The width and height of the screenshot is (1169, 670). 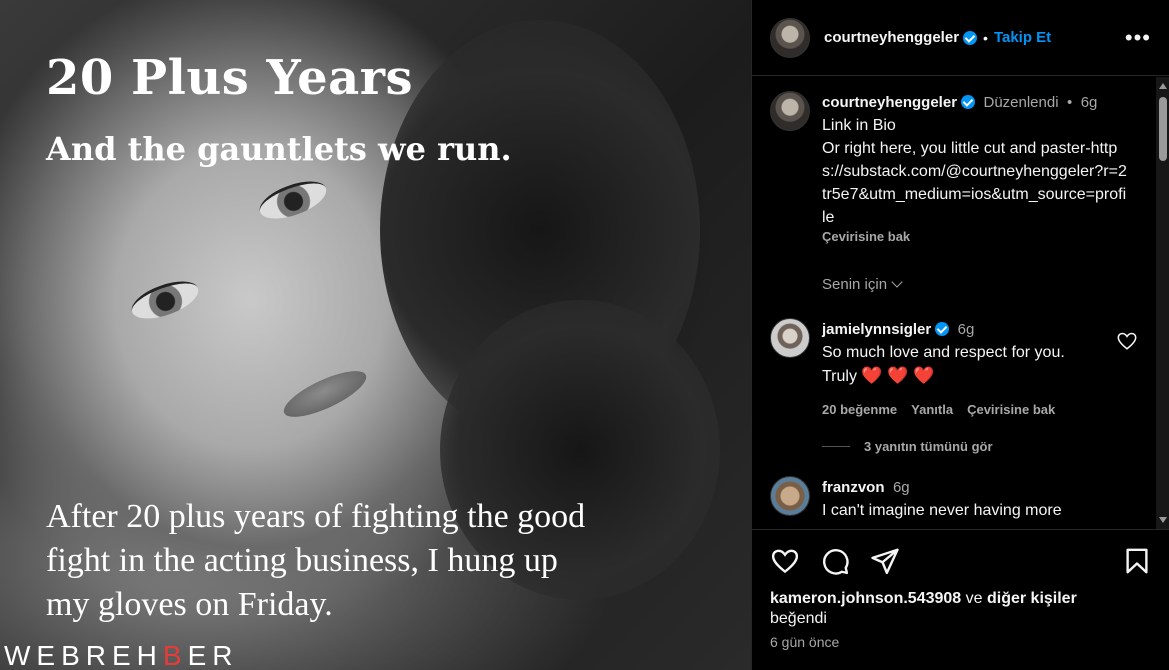 What do you see at coordinates (1137, 561) in the screenshot?
I see `bookmark-icon` at bounding box center [1137, 561].